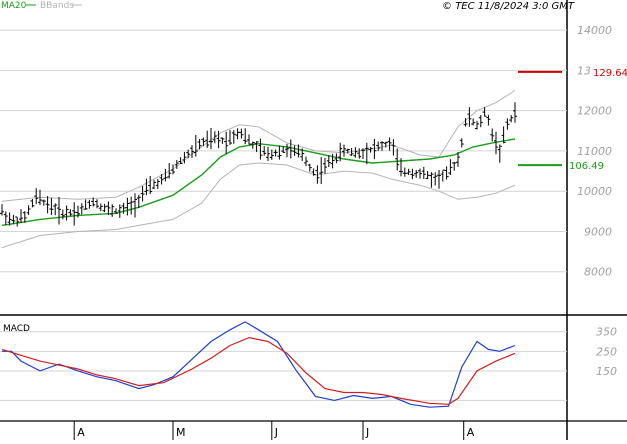 The height and width of the screenshot is (444, 627). What do you see at coordinates (606, 332) in the screenshot?
I see `macd-tick-label: 350` at bounding box center [606, 332].